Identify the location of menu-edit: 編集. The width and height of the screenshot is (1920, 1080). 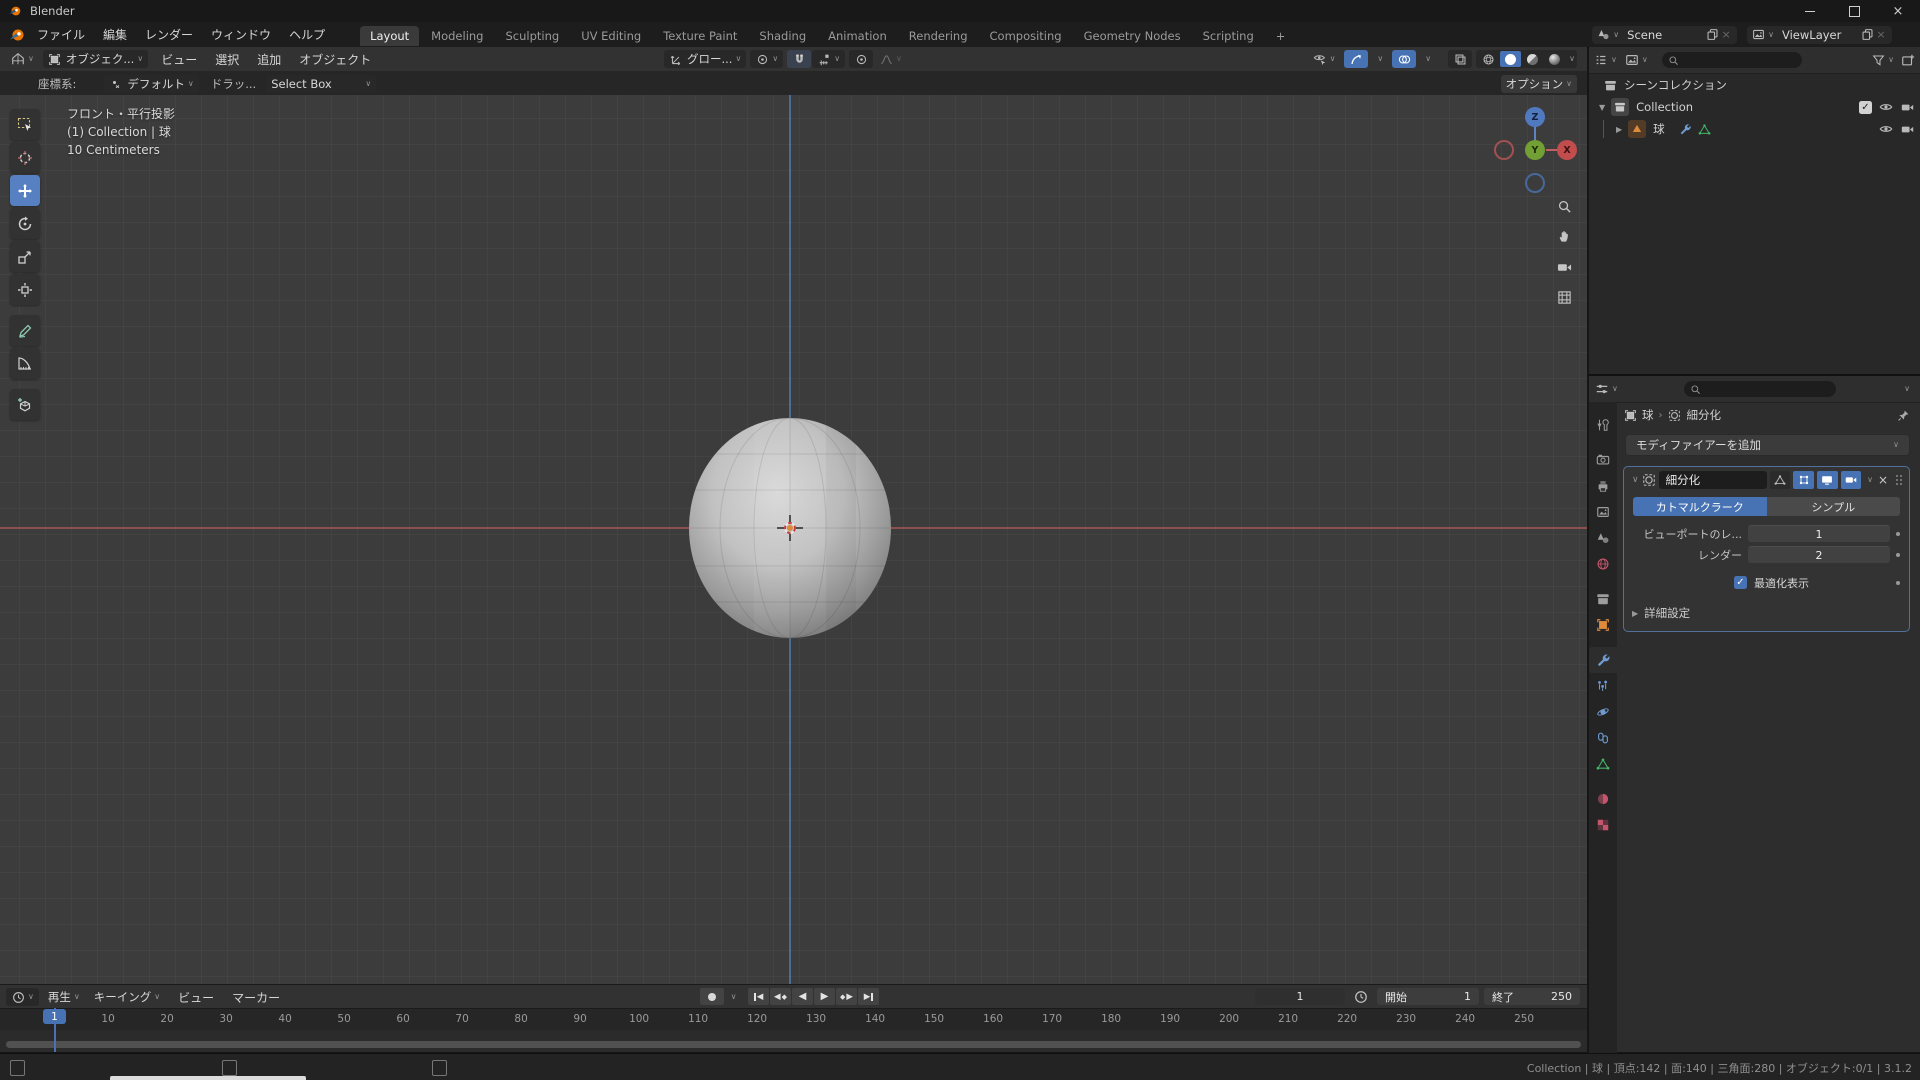
(115, 34).